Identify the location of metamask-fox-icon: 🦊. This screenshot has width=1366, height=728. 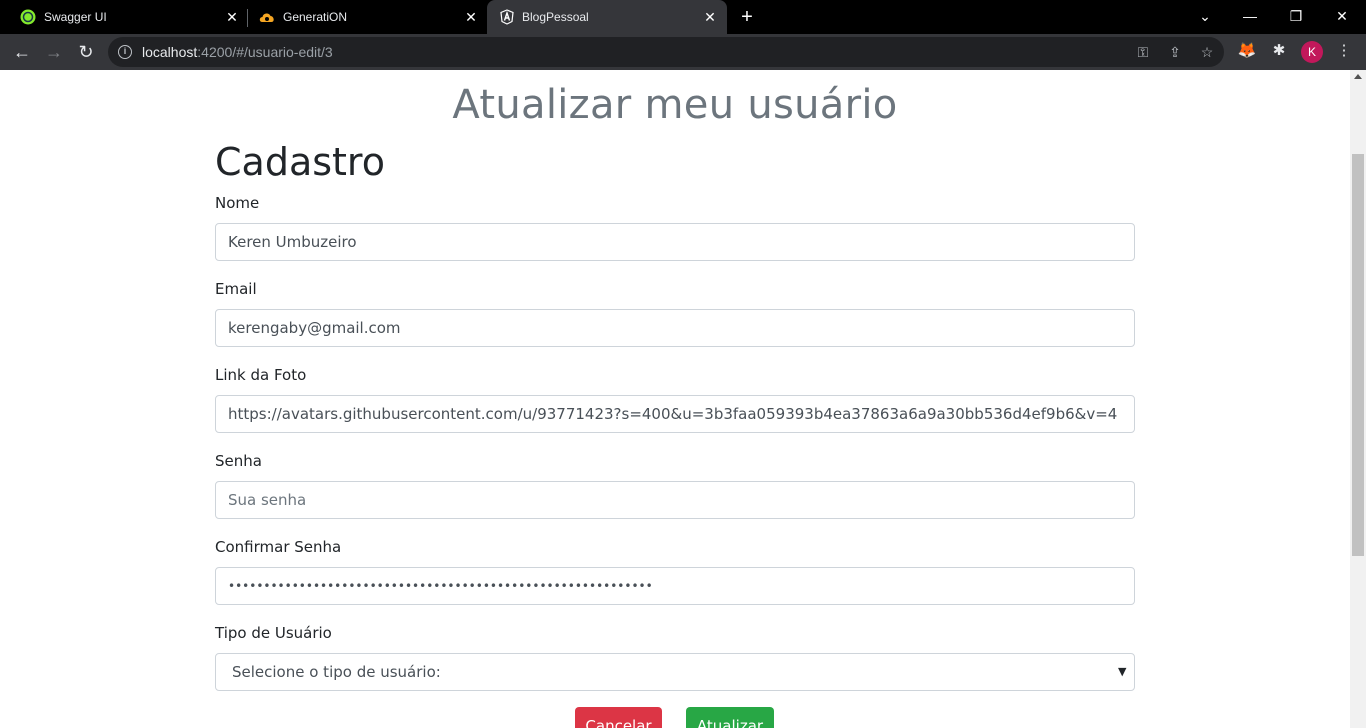
(1247, 51).